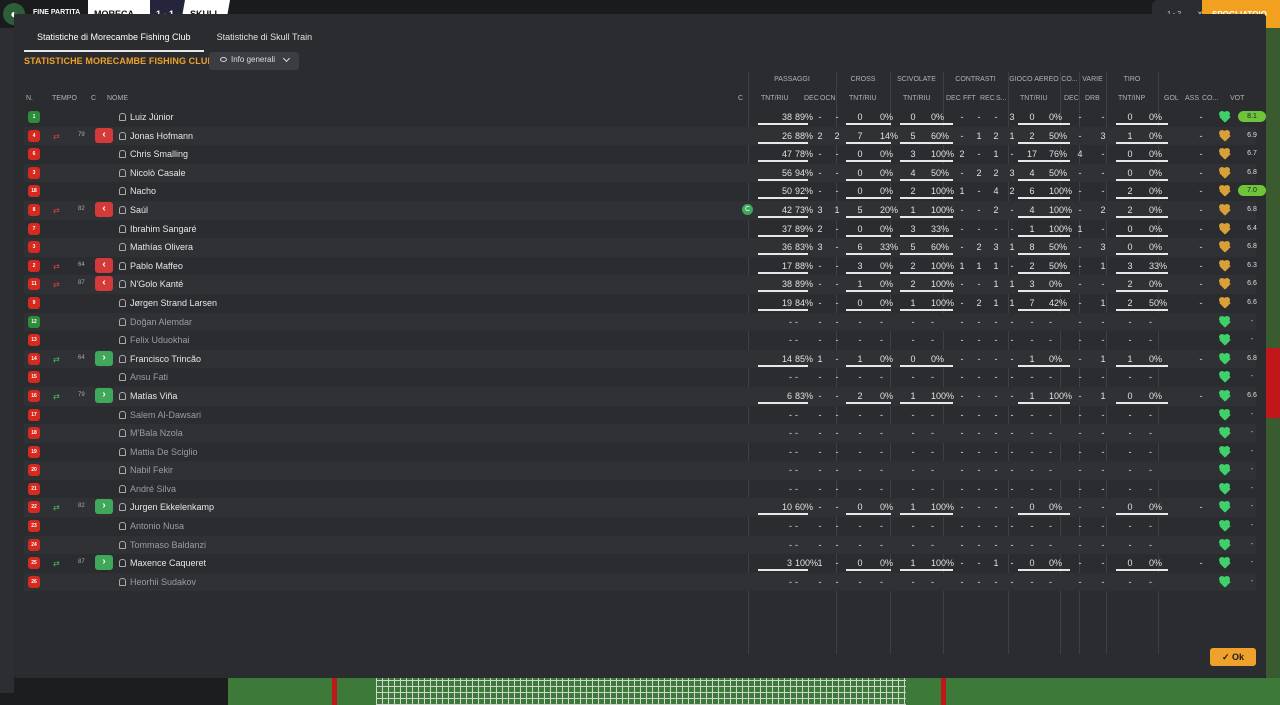 This screenshot has height=705, width=1280. I want to click on player-name: M'Bala Nzola, so click(156, 433).